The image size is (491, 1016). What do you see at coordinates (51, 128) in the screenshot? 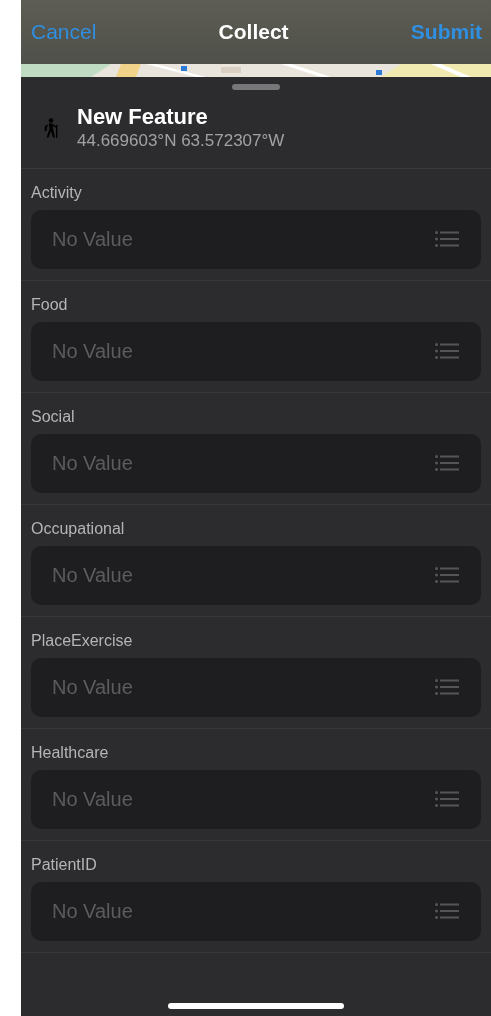
I see `hiker-icon` at bounding box center [51, 128].